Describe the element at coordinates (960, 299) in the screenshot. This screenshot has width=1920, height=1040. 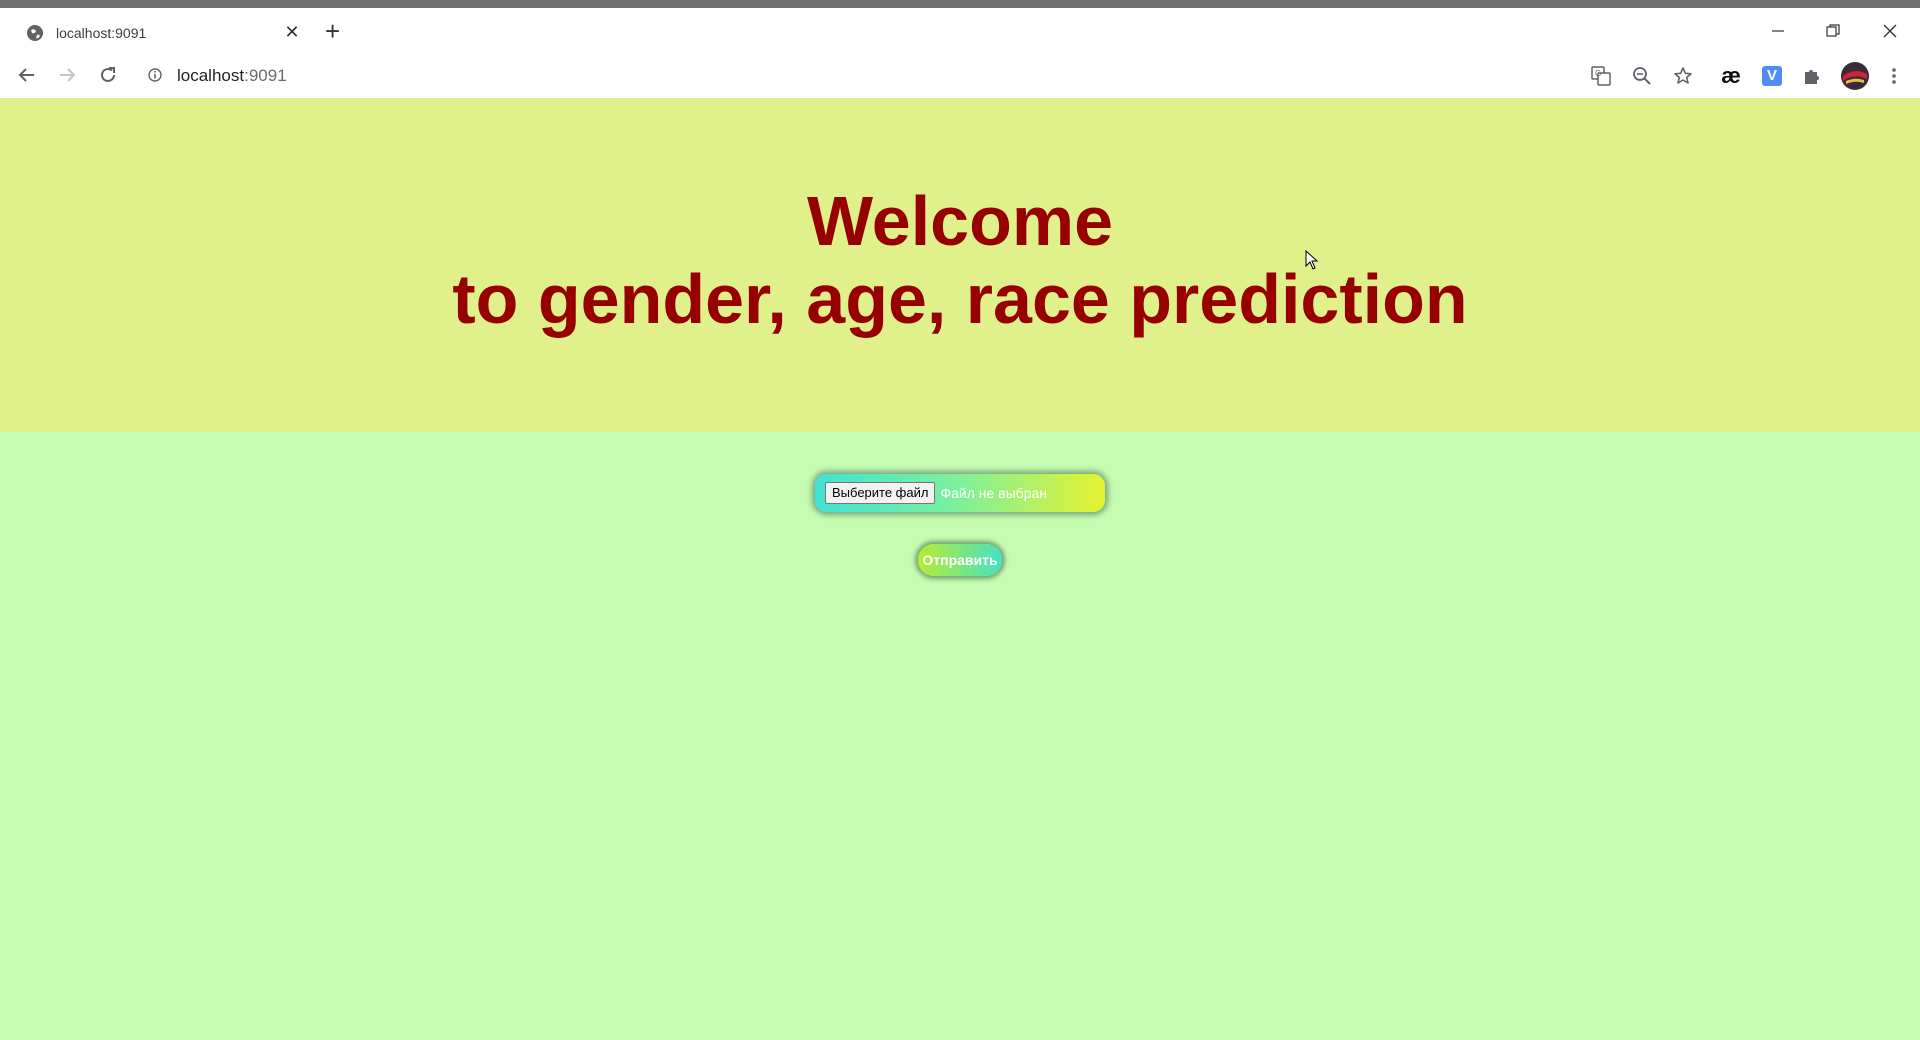
I see `title-line-2: to gender, age, race prediction` at that location.